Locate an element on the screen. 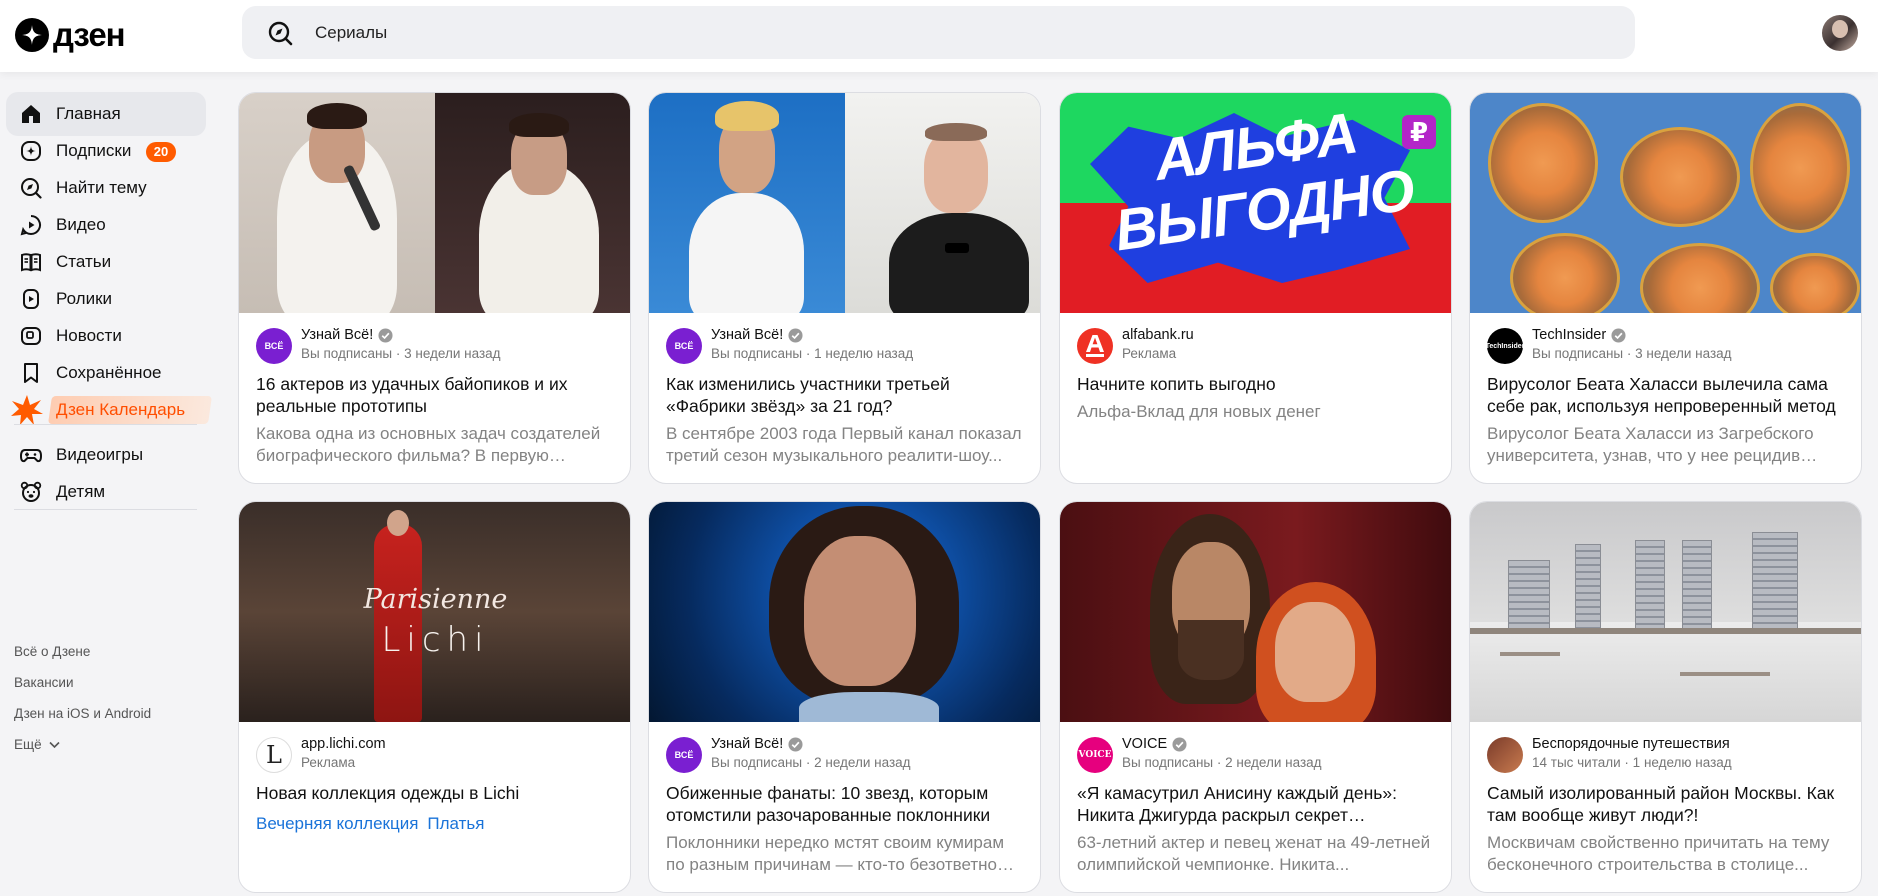  dzen-logo-icon is located at coordinates (32, 35).